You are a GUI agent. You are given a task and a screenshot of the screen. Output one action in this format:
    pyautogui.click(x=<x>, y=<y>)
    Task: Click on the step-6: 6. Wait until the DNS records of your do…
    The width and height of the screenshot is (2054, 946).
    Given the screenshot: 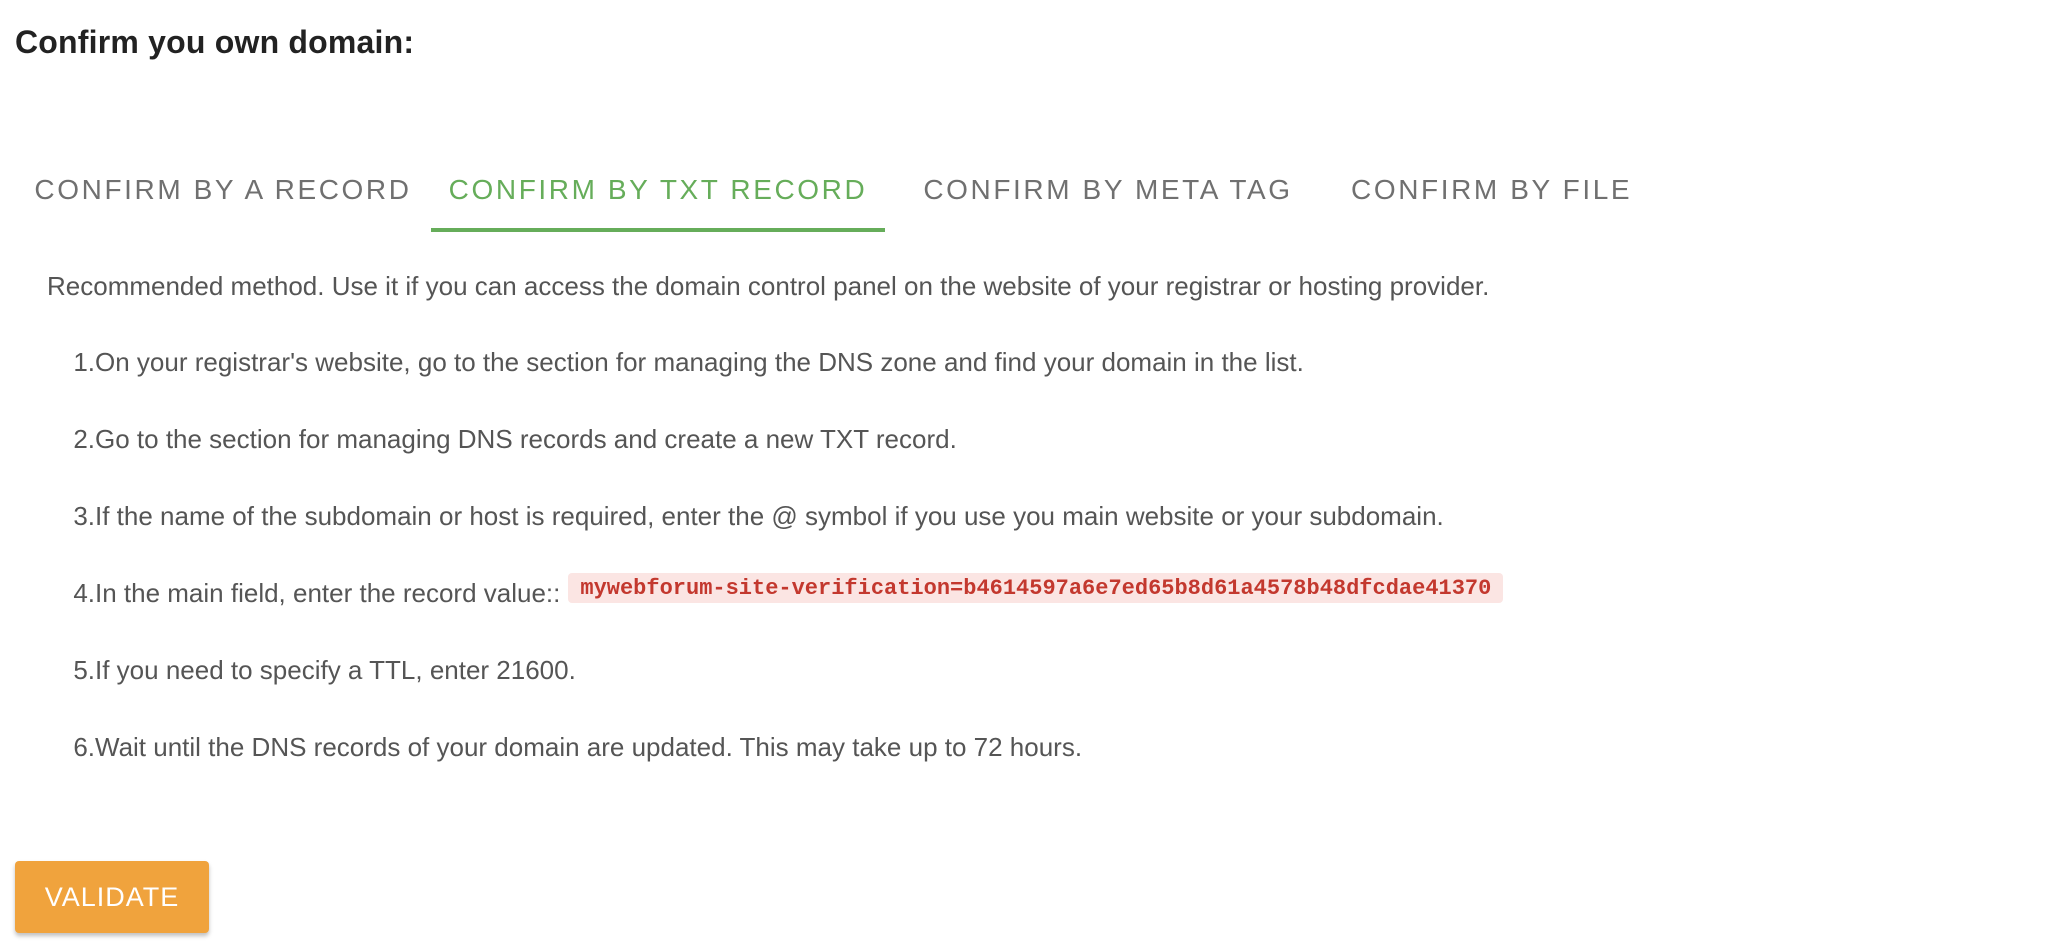 What is the action you would take?
    pyautogui.click(x=775, y=765)
    